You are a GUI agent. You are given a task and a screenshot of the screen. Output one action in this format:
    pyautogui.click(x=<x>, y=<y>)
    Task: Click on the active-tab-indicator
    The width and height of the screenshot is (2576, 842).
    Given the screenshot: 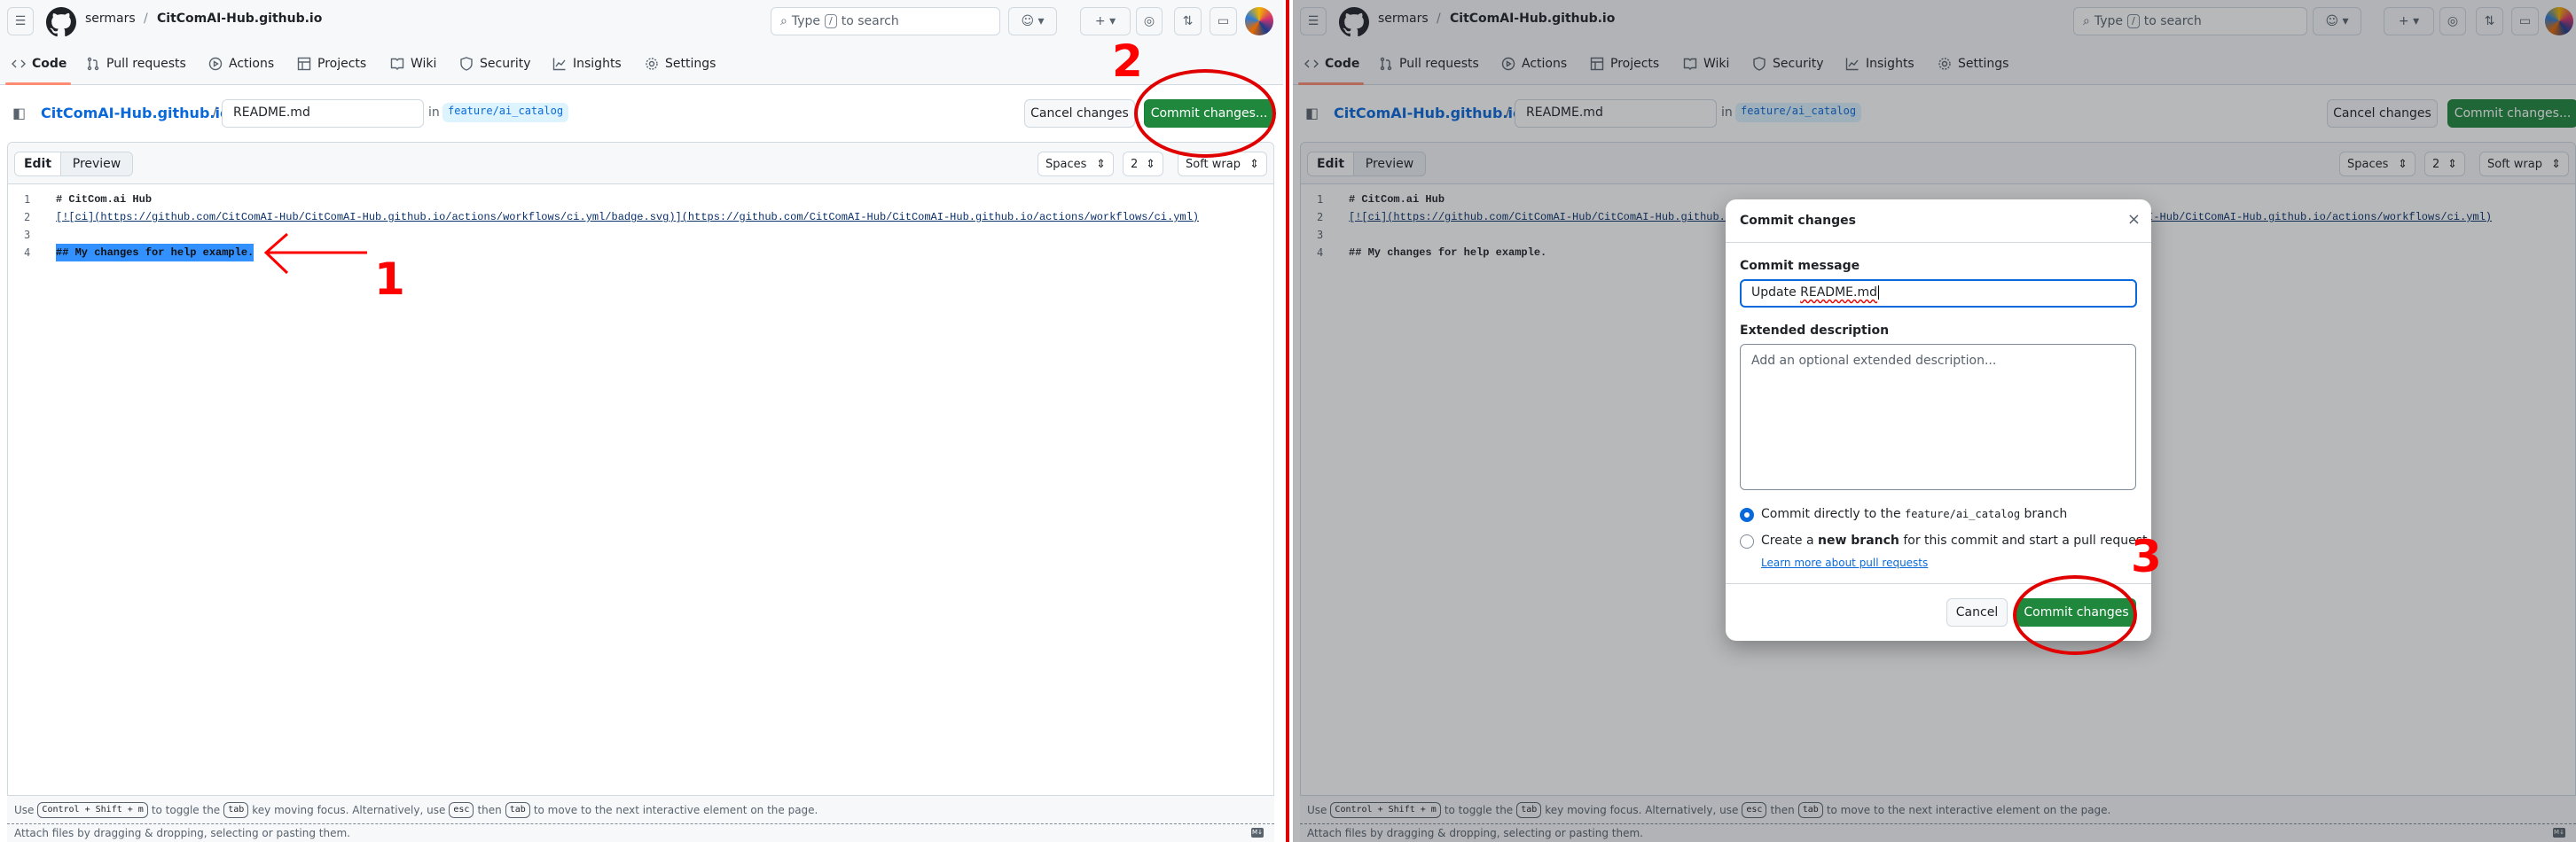 What is the action you would take?
    pyautogui.click(x=38, y=83)
    